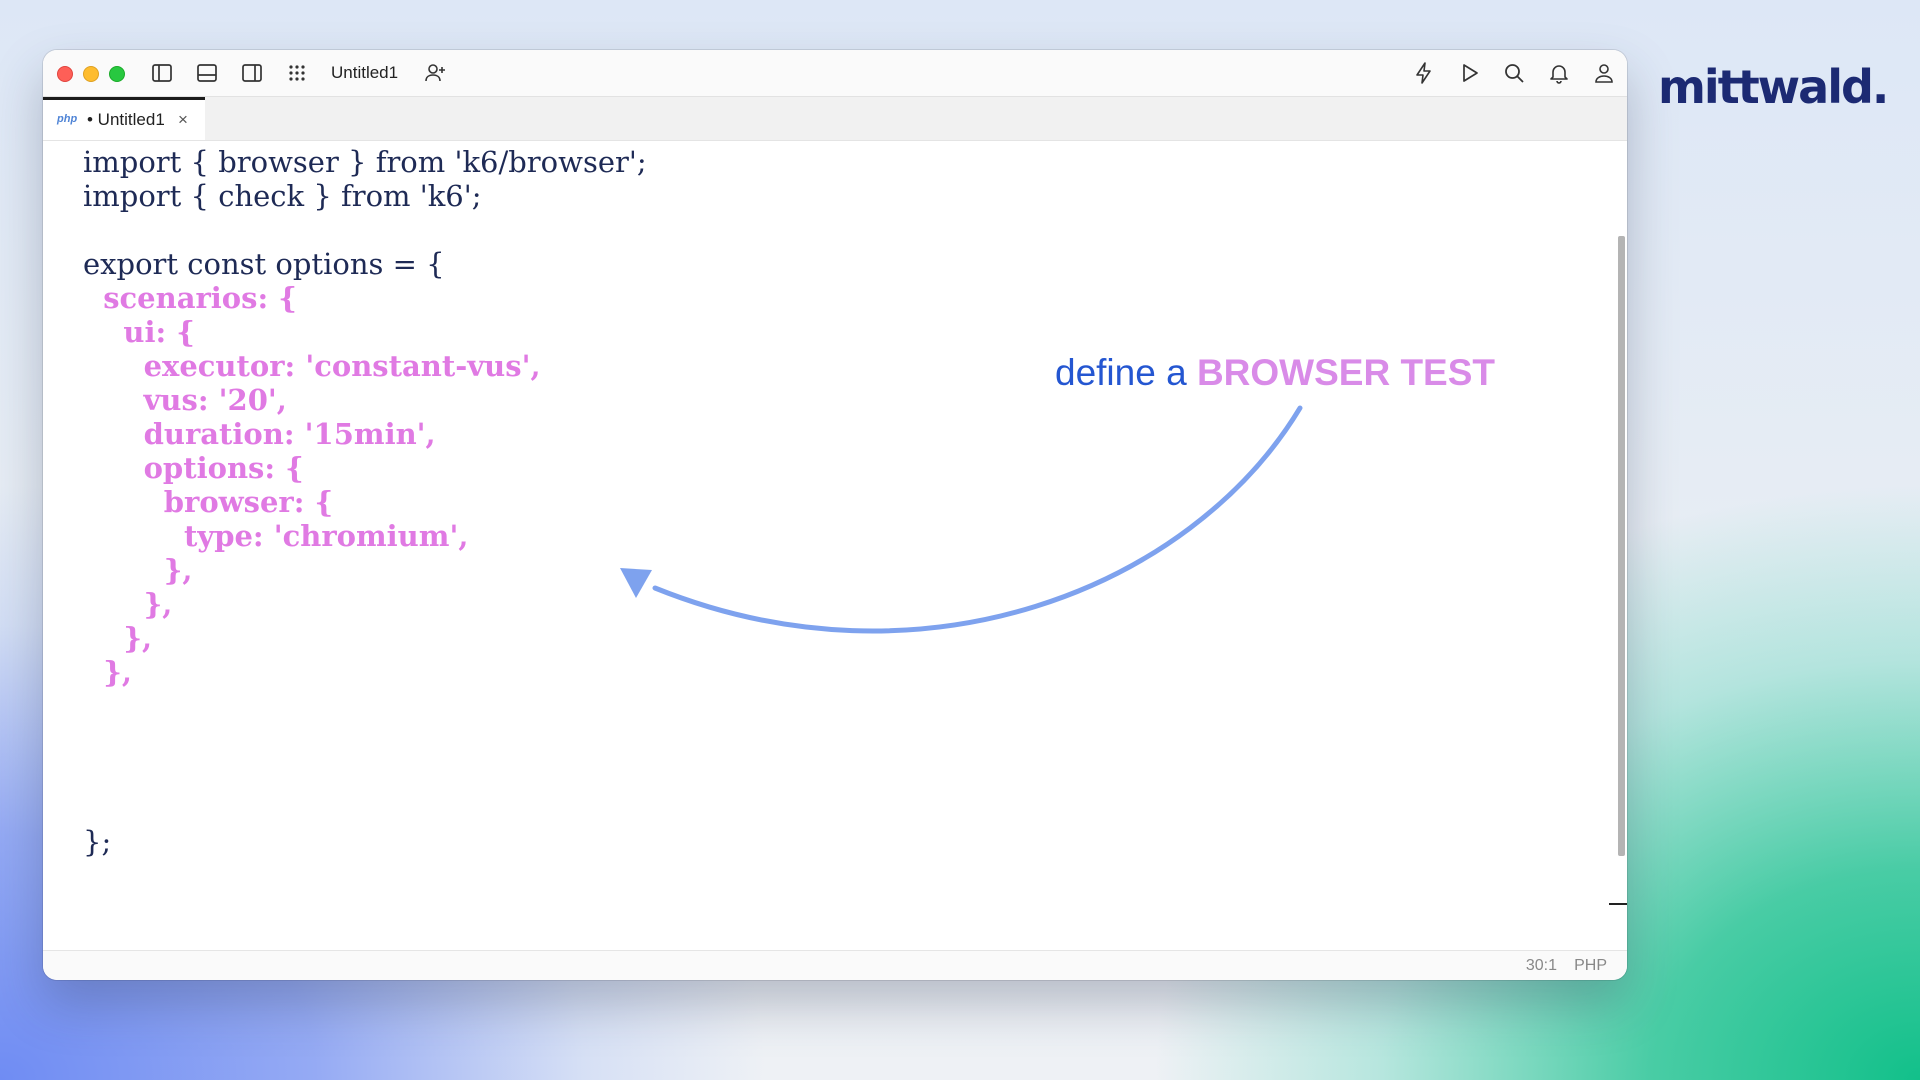  Describe the element at coordinates (1126, 372) in the screenshot. I see `annotation-prefix: define a` at that location.